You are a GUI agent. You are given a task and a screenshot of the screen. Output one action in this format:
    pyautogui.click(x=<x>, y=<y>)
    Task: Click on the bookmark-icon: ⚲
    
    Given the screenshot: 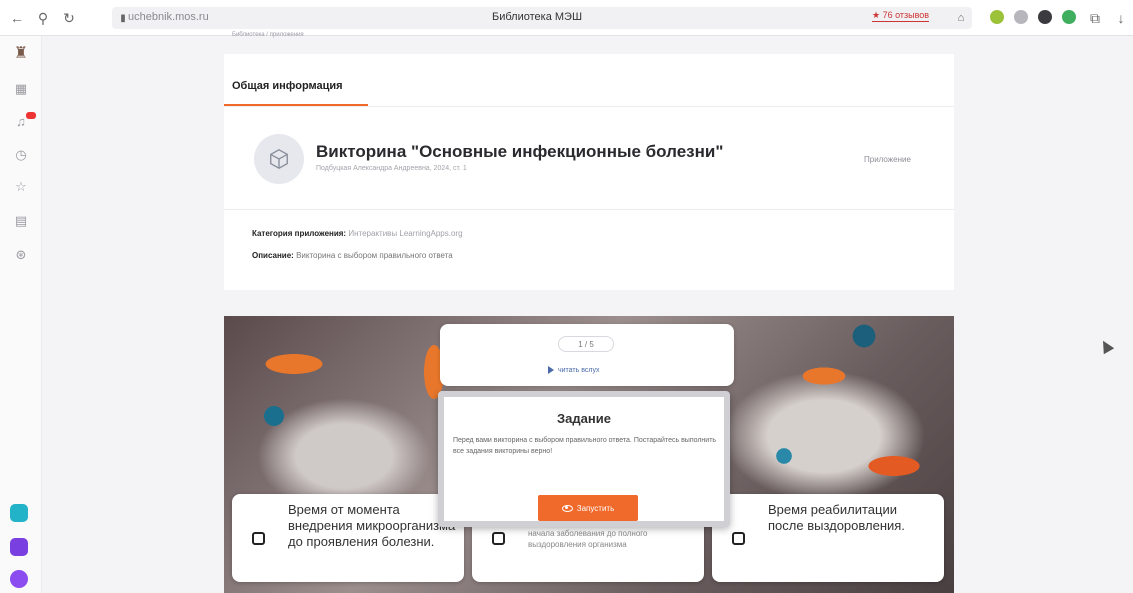 What is the action you would take?
    pyautogui.click(x=43, y=18)
    